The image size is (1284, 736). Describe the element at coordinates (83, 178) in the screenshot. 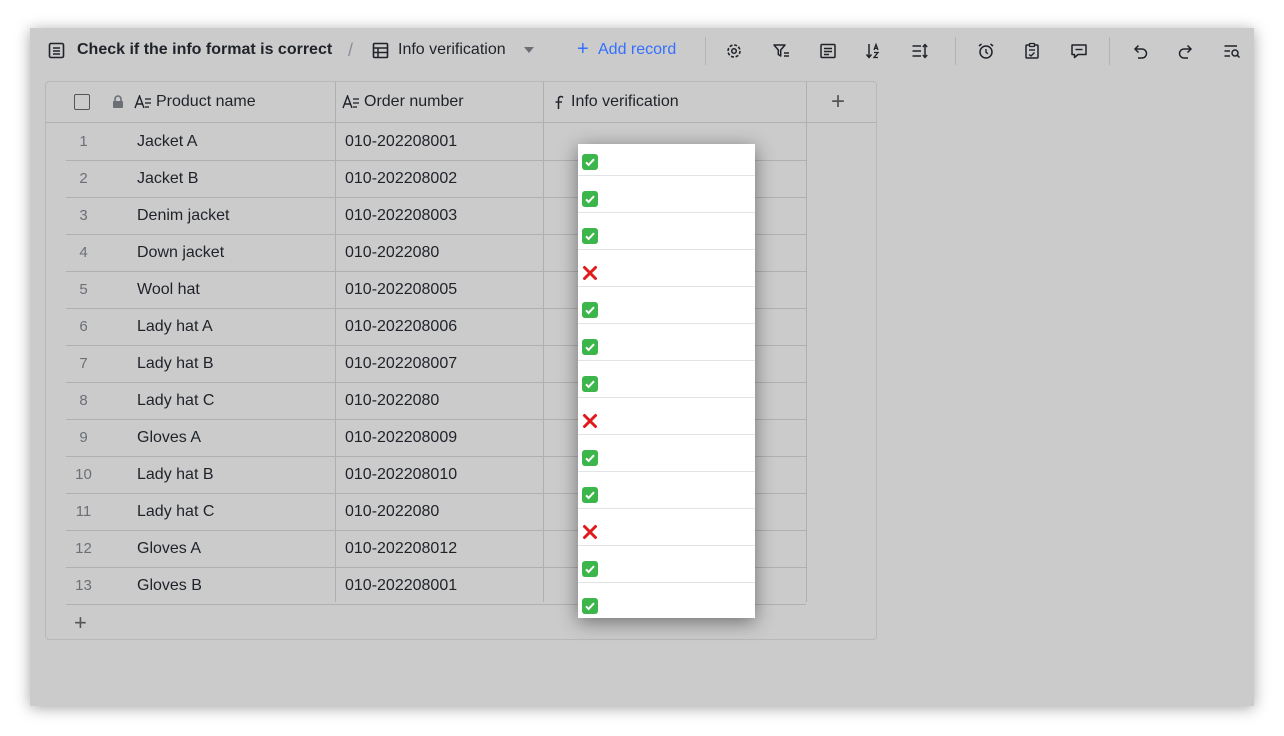

I see `row-number: 2` at that location.